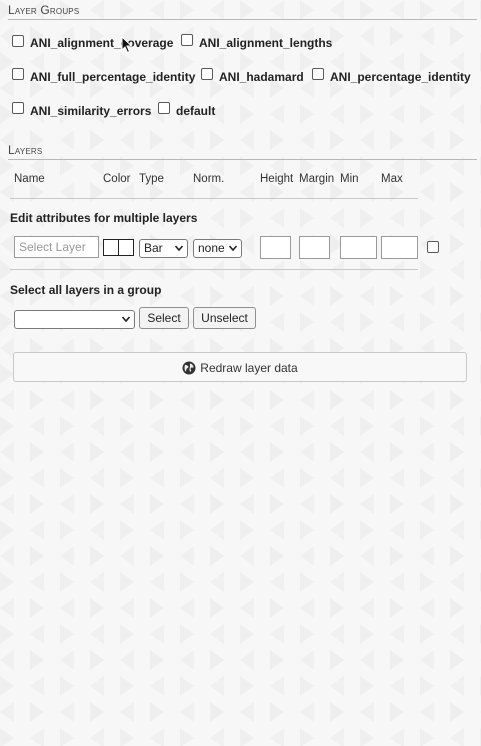 This screenshot has height=746, width=481. What do you see at coordinates (224, 318) in the screenshot?
I see `unselect-button: Unselect` at bounding box center [224, 318].